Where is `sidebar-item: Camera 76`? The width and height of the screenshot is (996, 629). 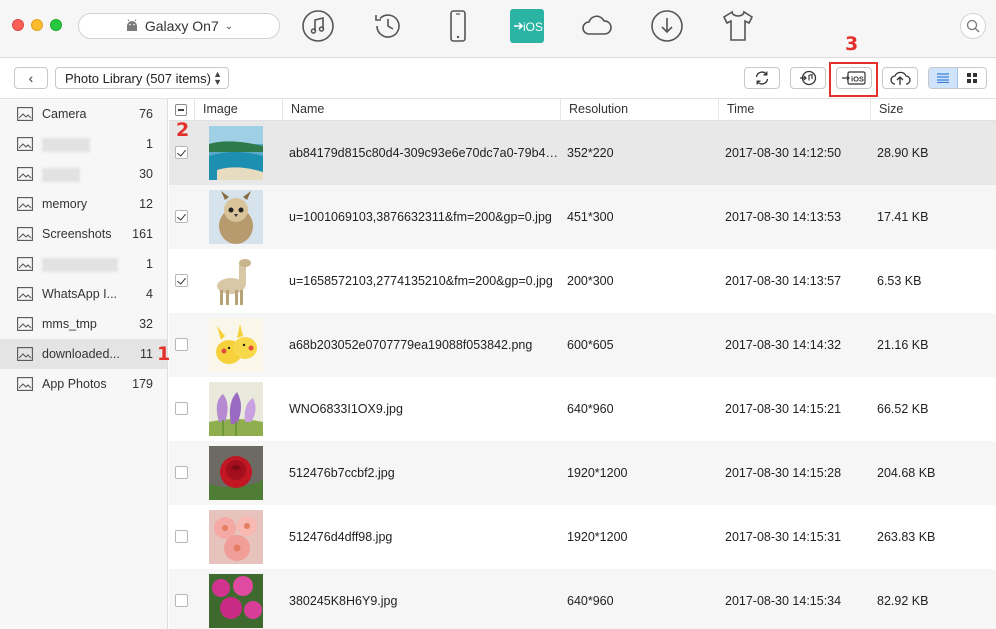 sidebar-item: Camera 76 is located at coordinates (83, 114).